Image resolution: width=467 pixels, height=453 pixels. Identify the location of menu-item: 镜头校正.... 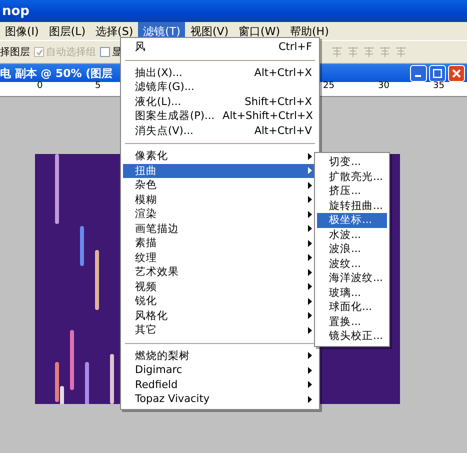
(352, 336).